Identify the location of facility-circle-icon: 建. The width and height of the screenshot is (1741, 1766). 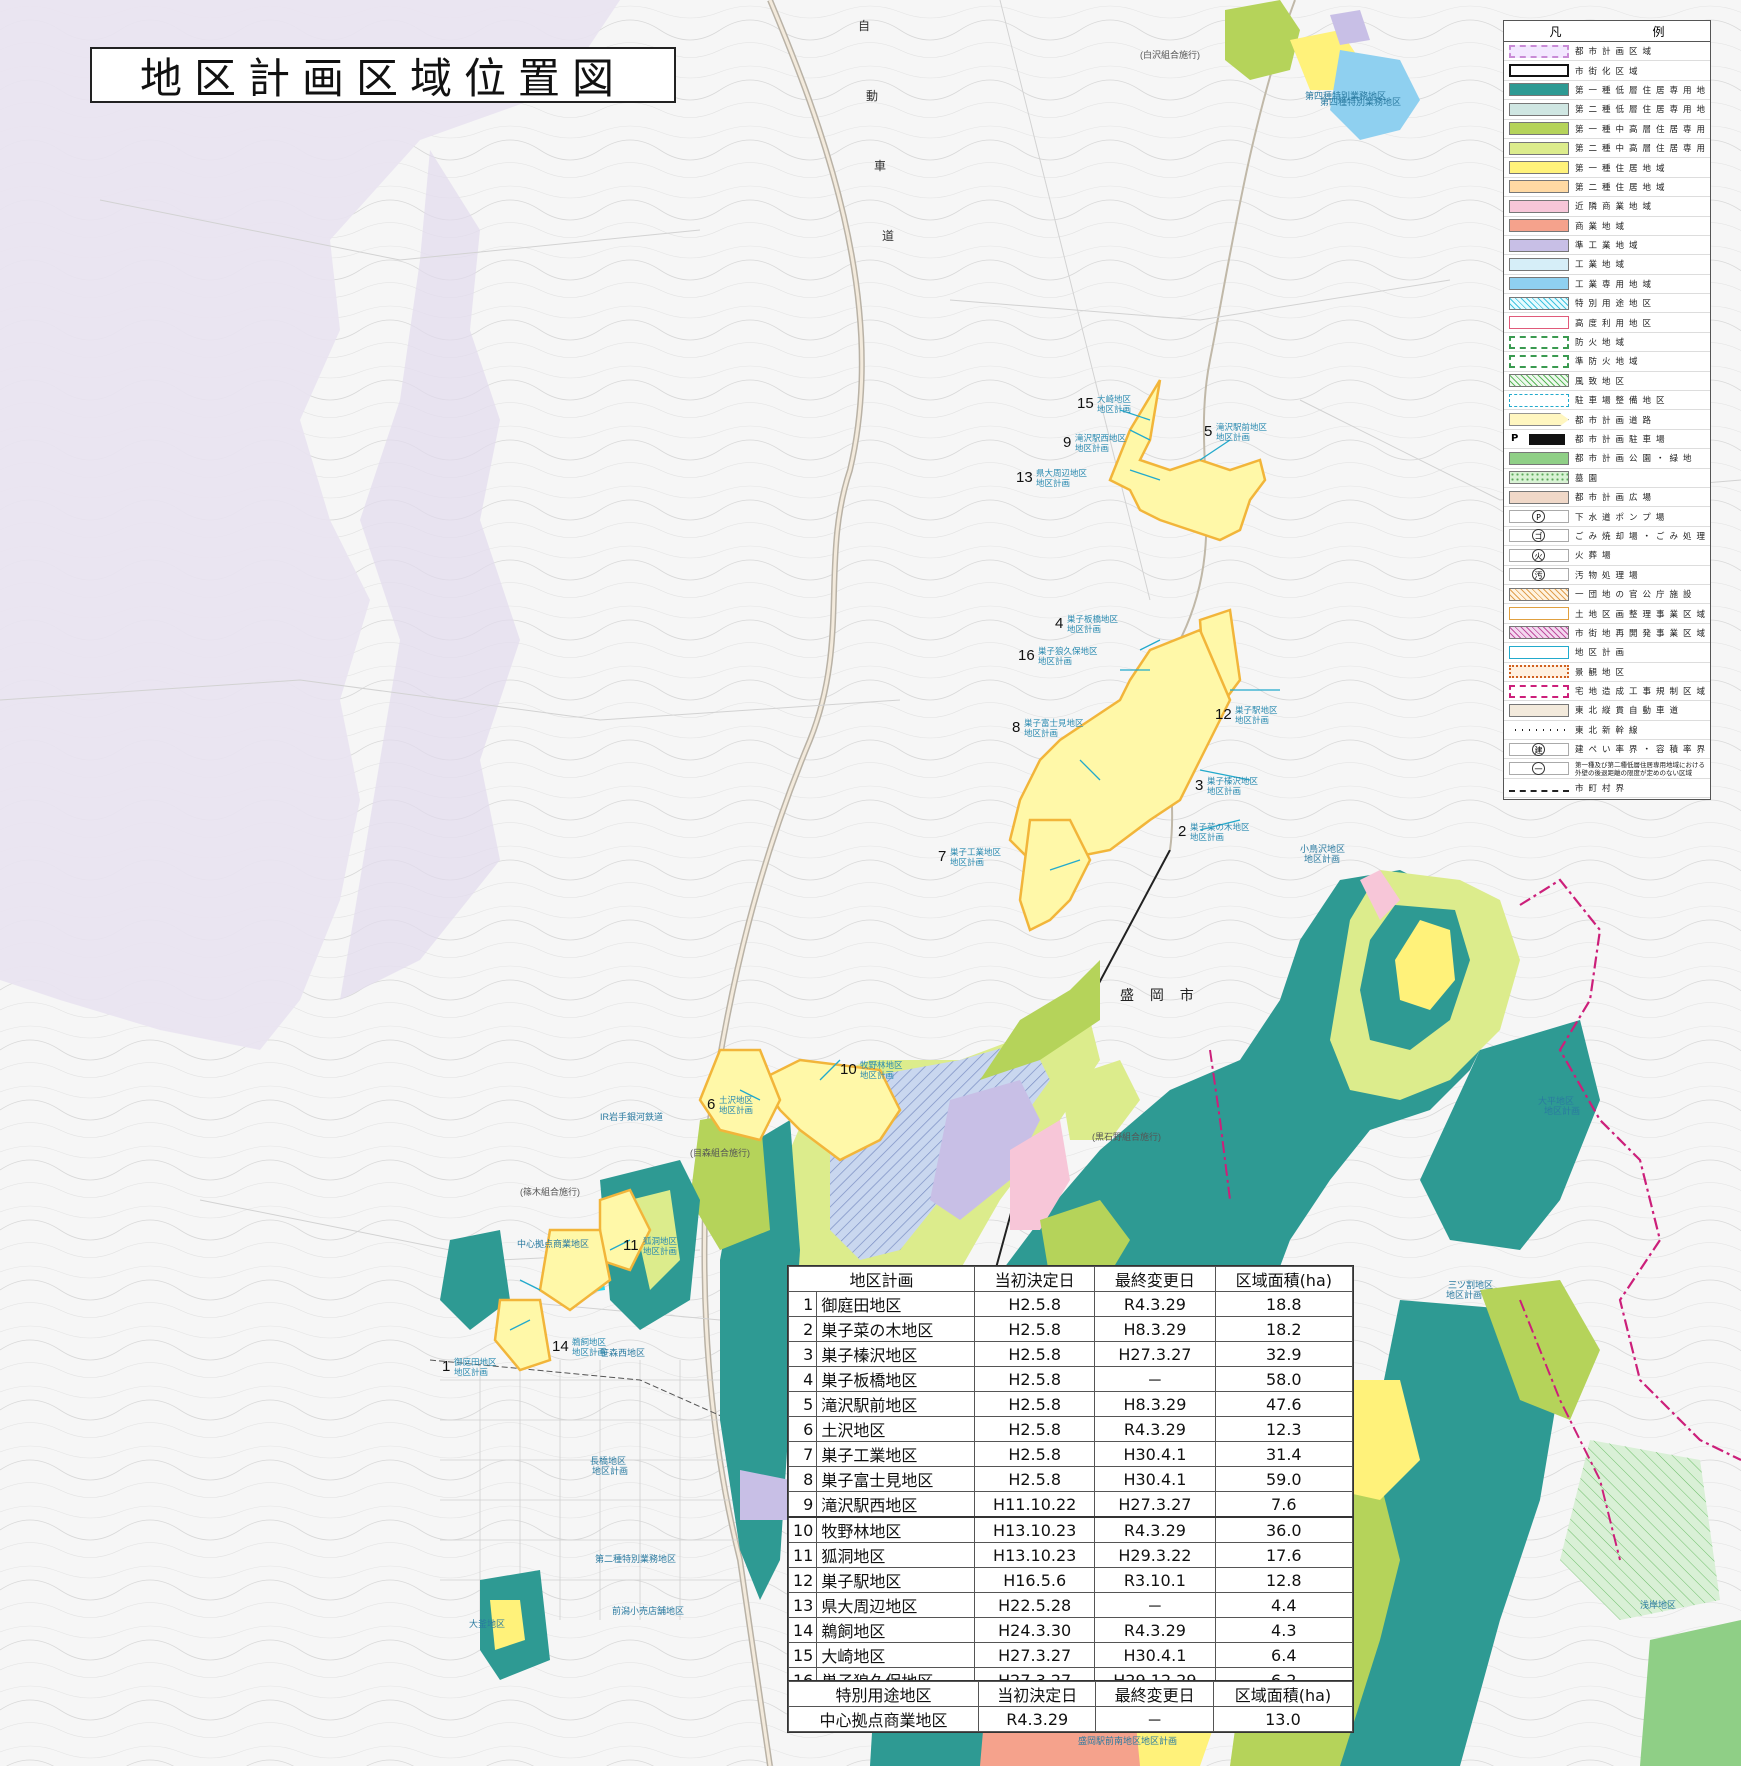
(1538, 749).